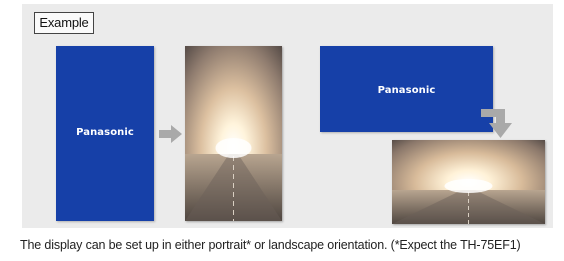 This screenshot has height=261, width=564. Describe the element at coordinates (64, 23) in the screenshot. I see `example-label: Example` at that location.